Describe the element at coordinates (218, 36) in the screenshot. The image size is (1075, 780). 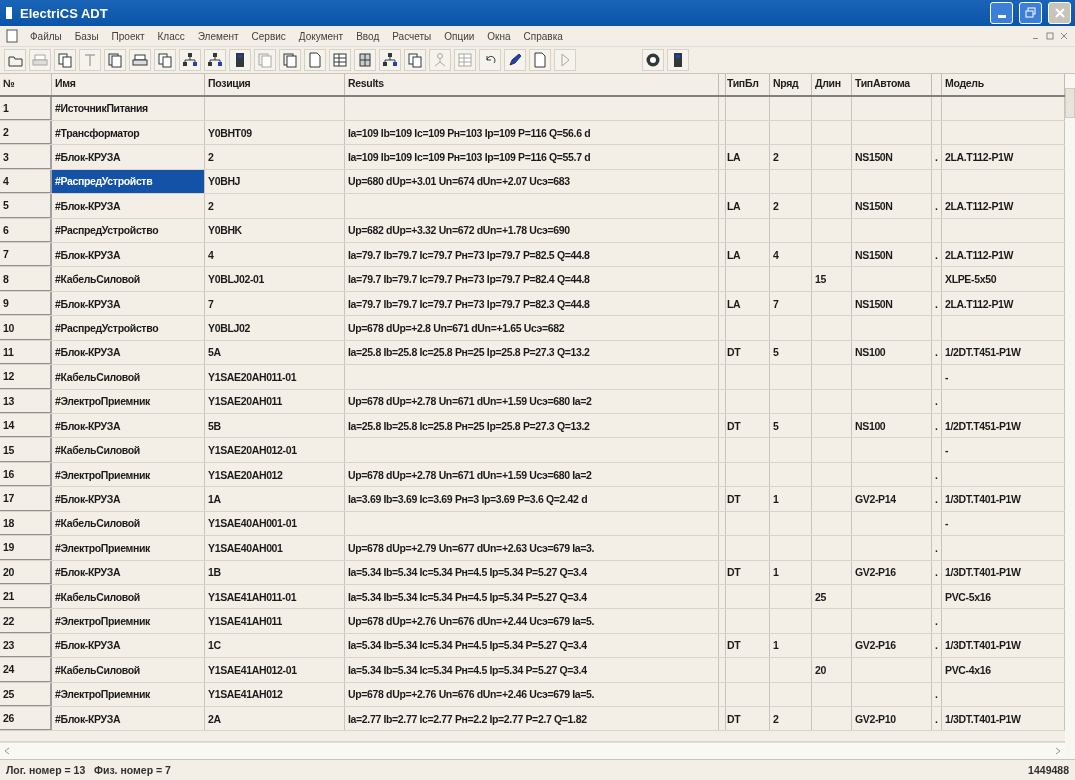
I see `menu-item: Элемент` at that location.